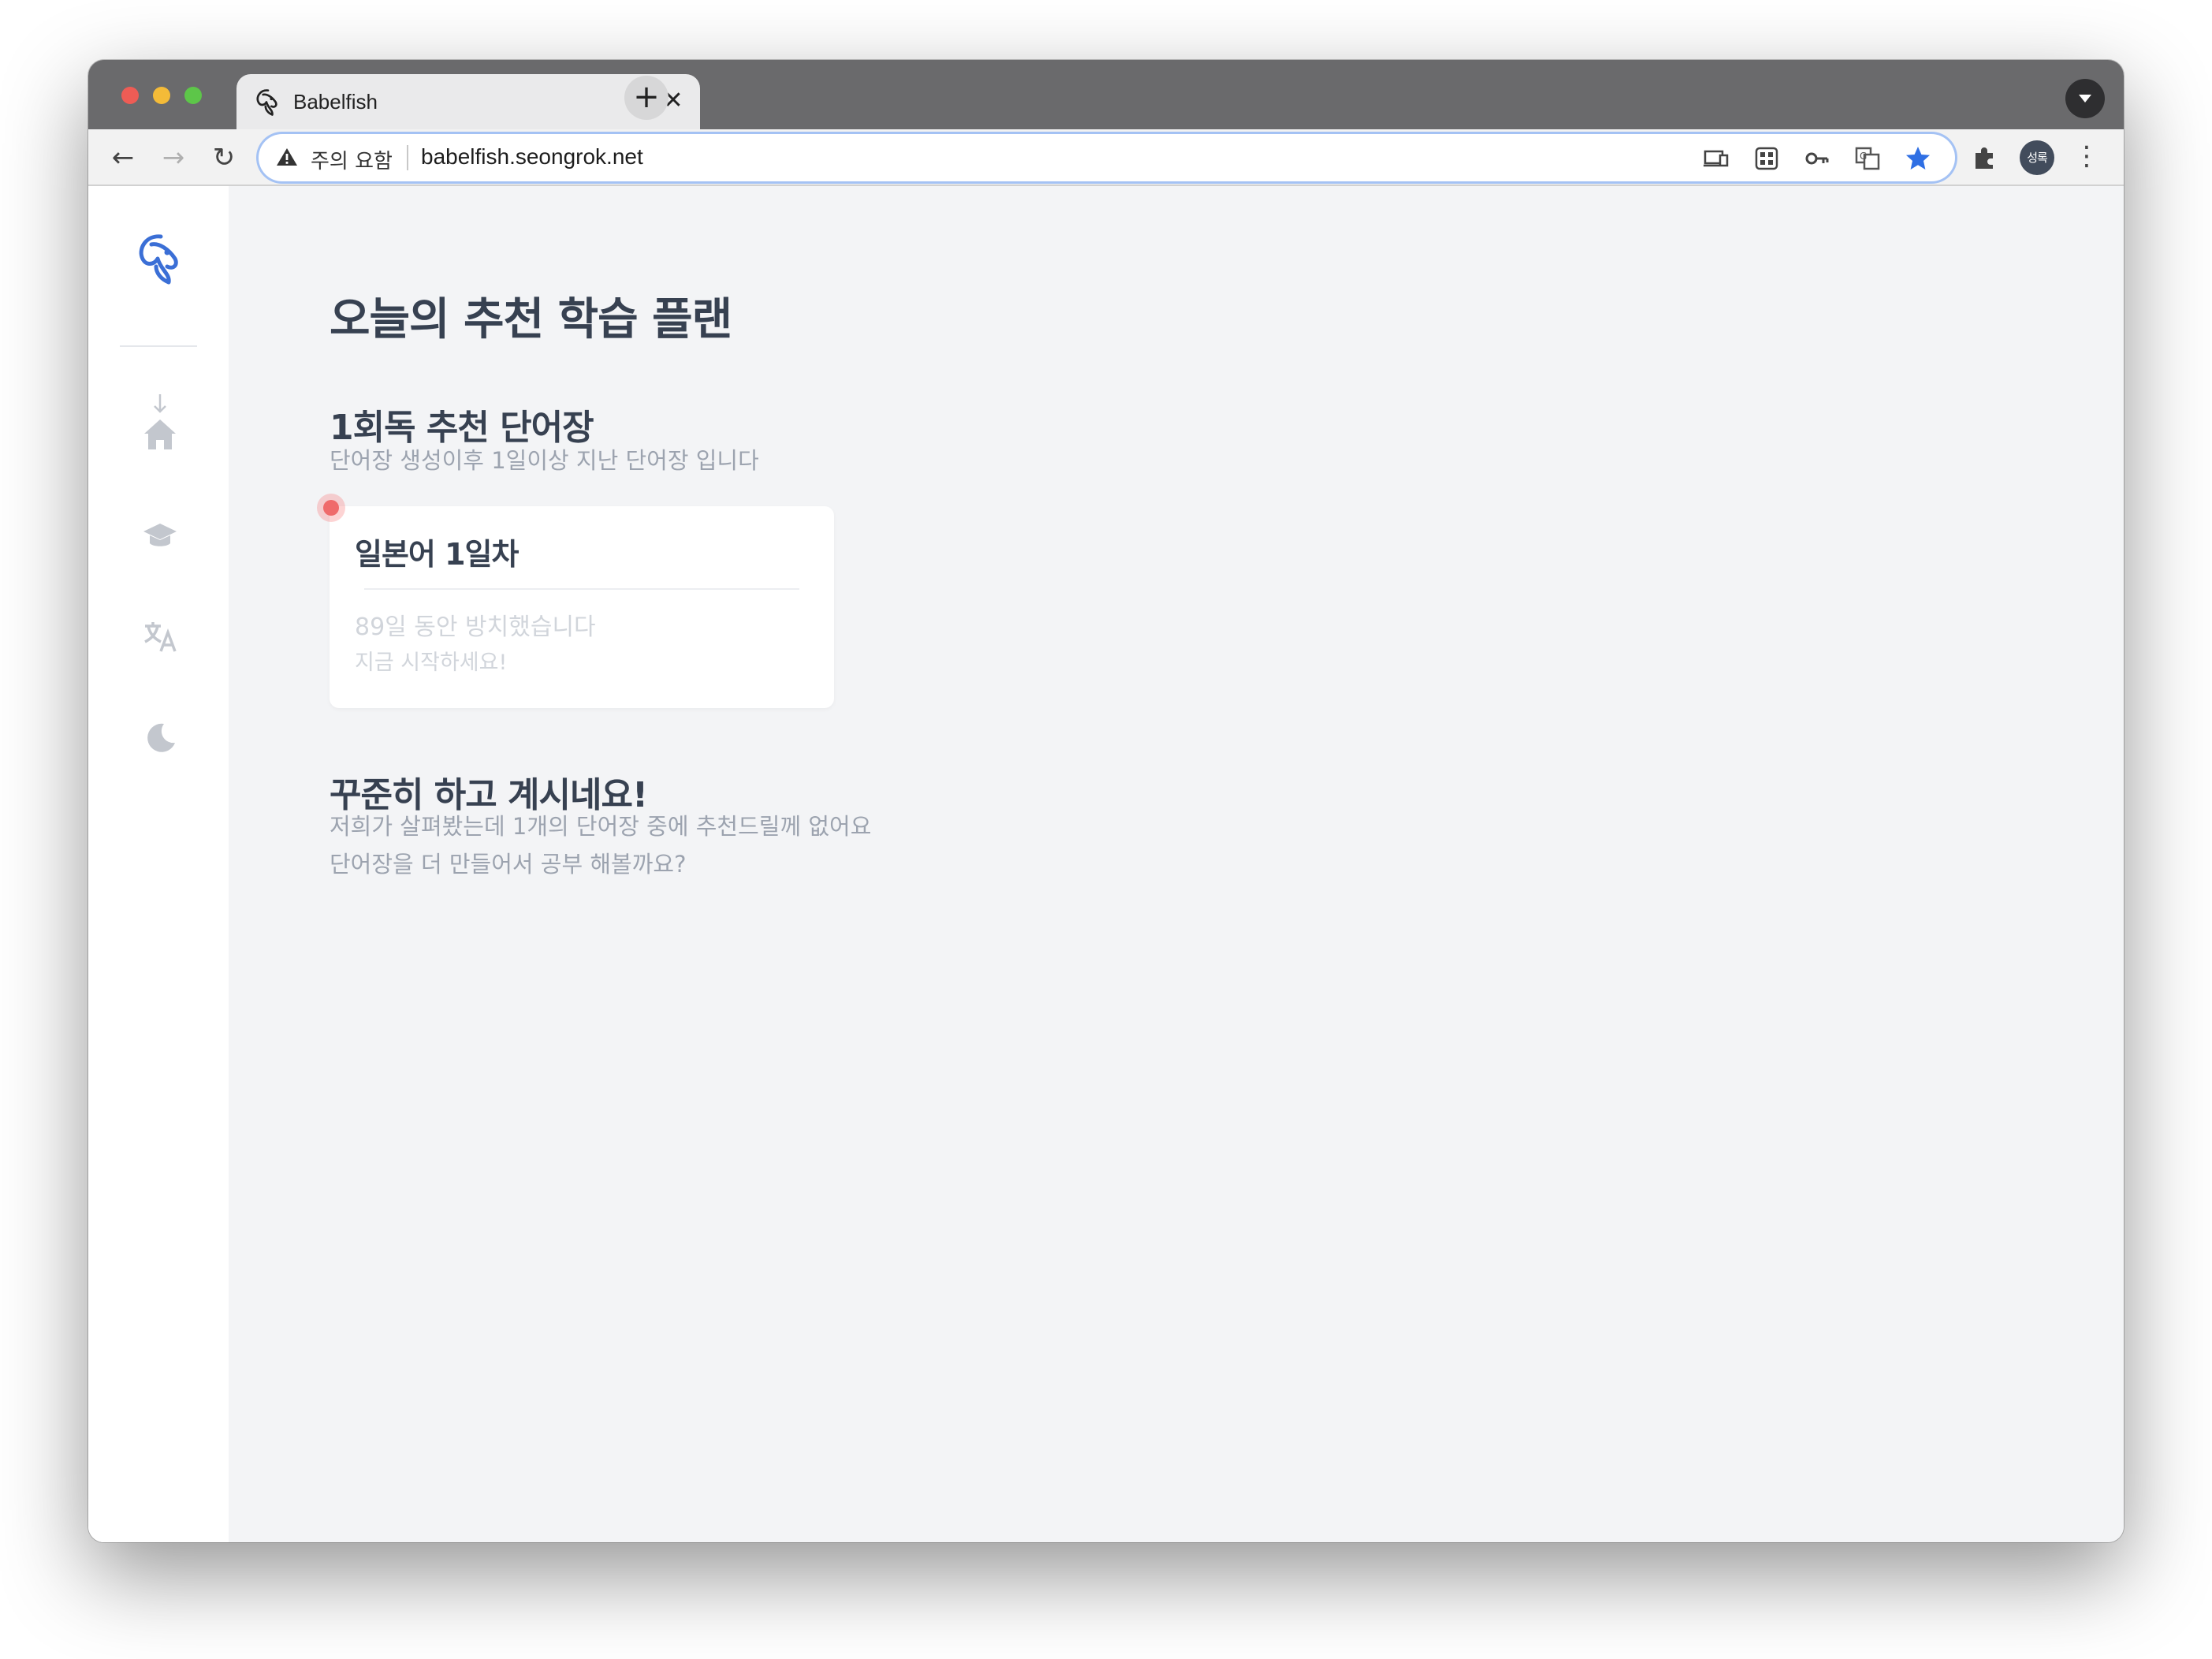 The width and height of the screenshot is (2212, 1659). What do you see at coordinates (646, 98) in the screenshot?
I see `new-tab-button: +` at bounding box center [646, 98].